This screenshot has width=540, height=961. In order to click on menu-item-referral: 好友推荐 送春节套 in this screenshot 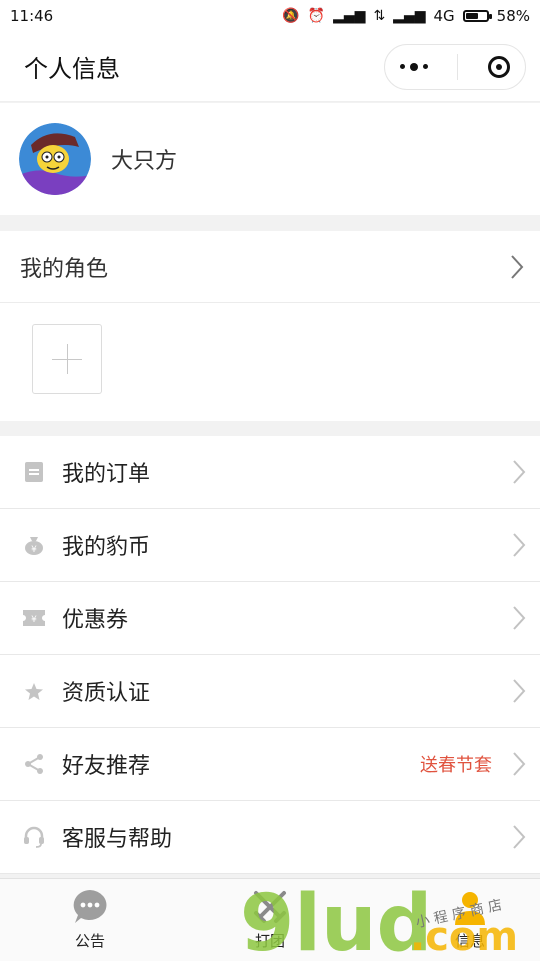, I will do `click(270, 764)`.